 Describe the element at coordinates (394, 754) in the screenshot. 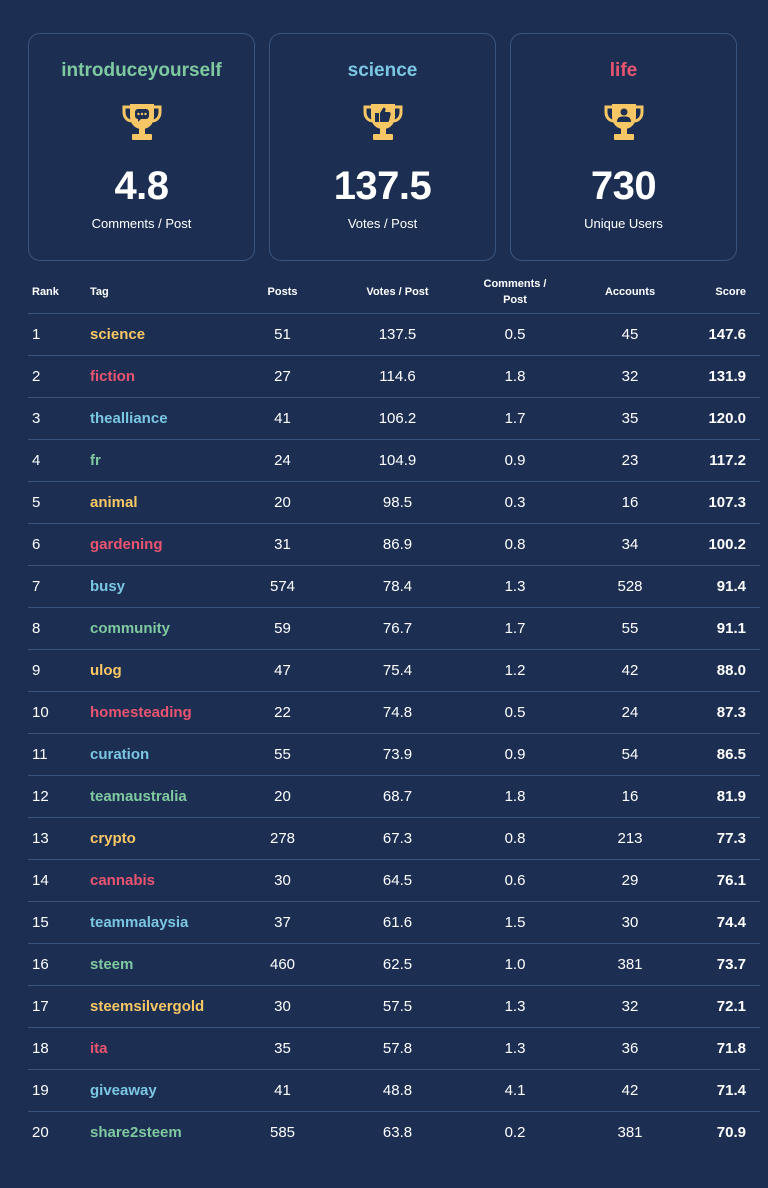

I see `table-row: 11 curation 55 73.9 0.9 54 86.5` at that location.